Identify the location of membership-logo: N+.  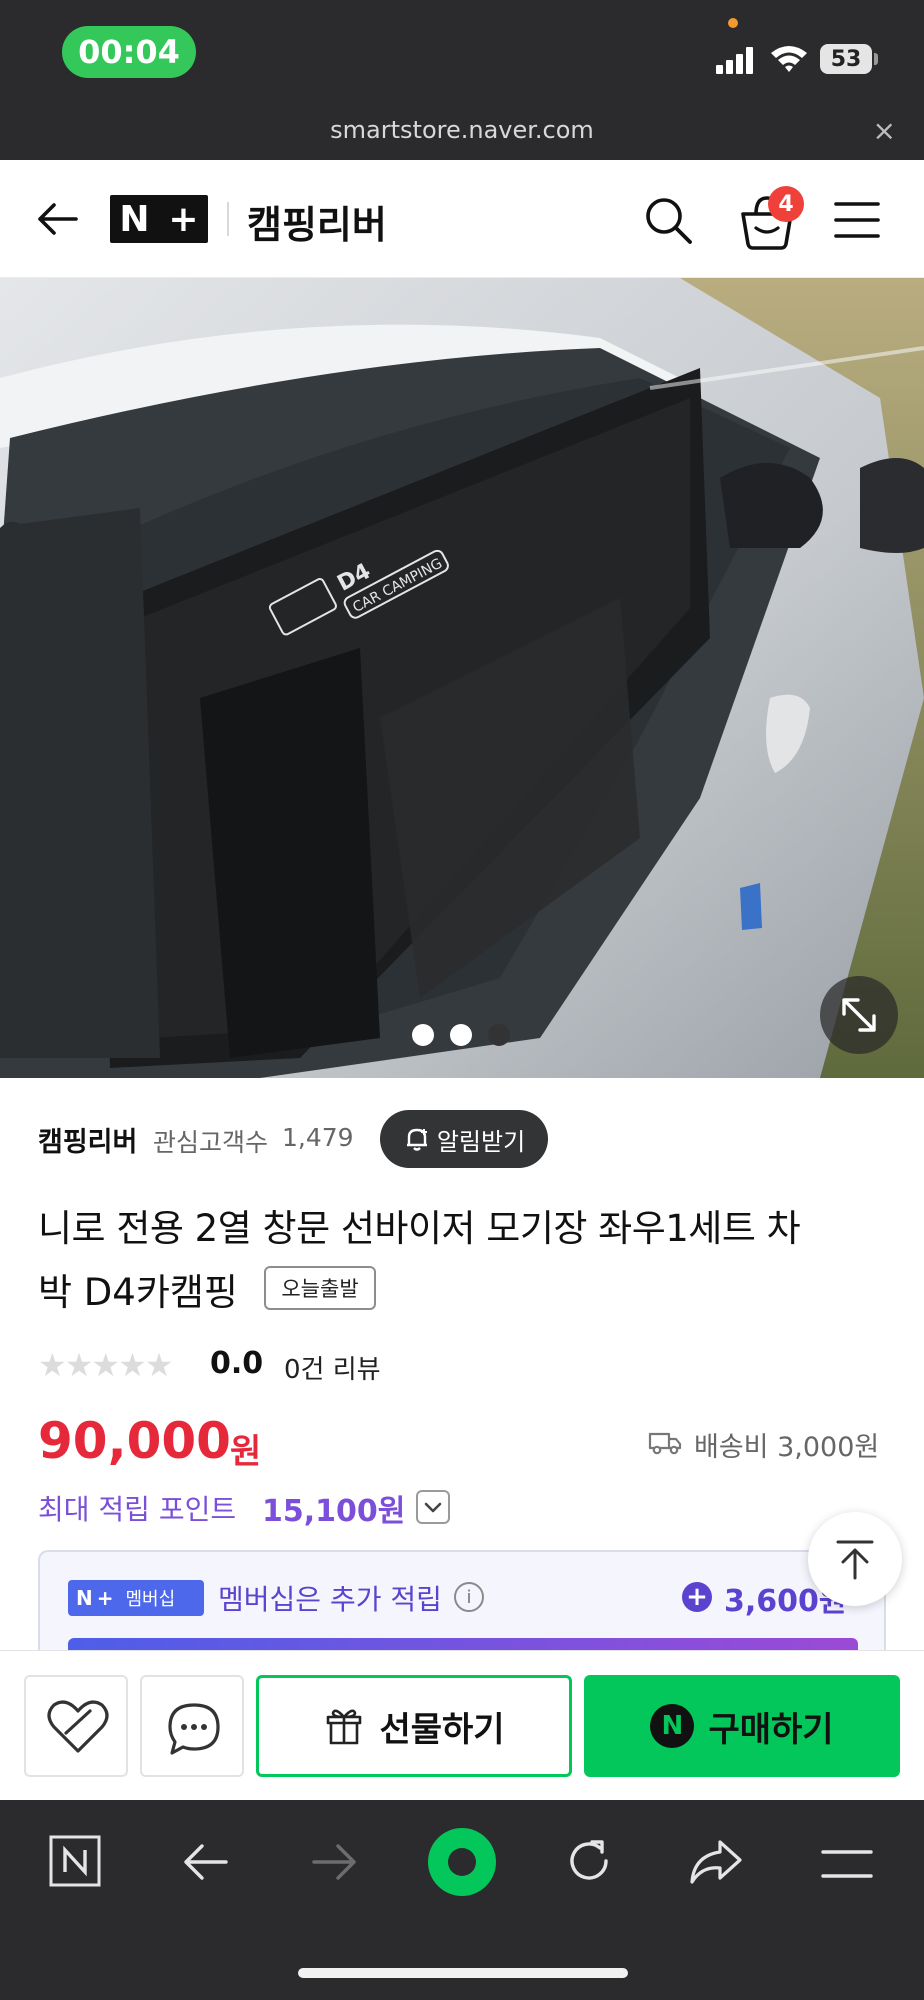
(97, 1598).